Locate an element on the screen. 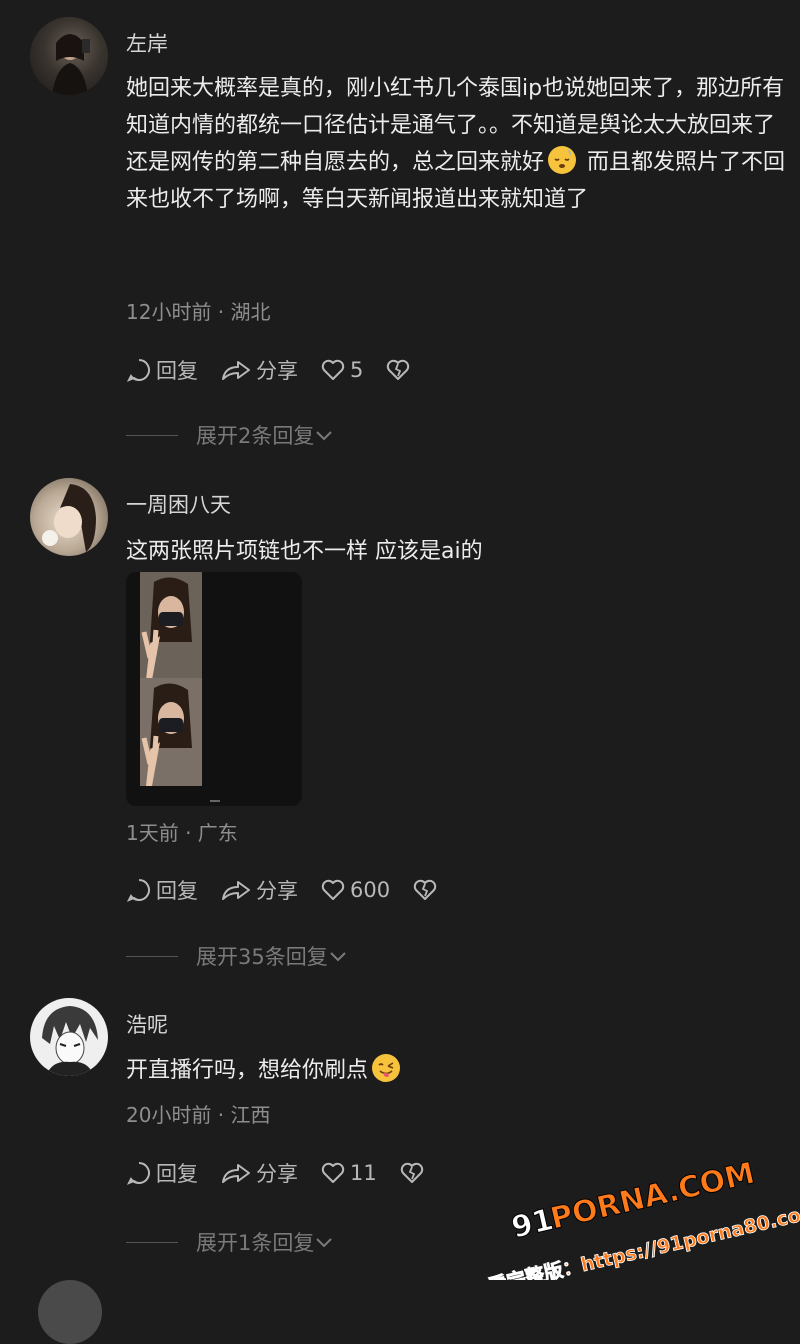  like-count: 11 is located at coordinates (363, 1173).